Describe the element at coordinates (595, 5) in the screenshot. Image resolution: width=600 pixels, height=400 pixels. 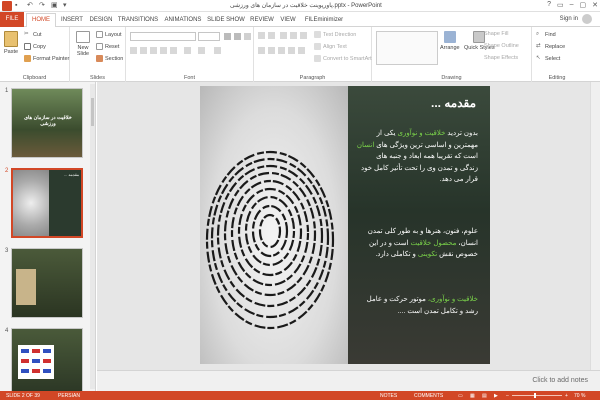
I see `close-icon: ✕` at that location.